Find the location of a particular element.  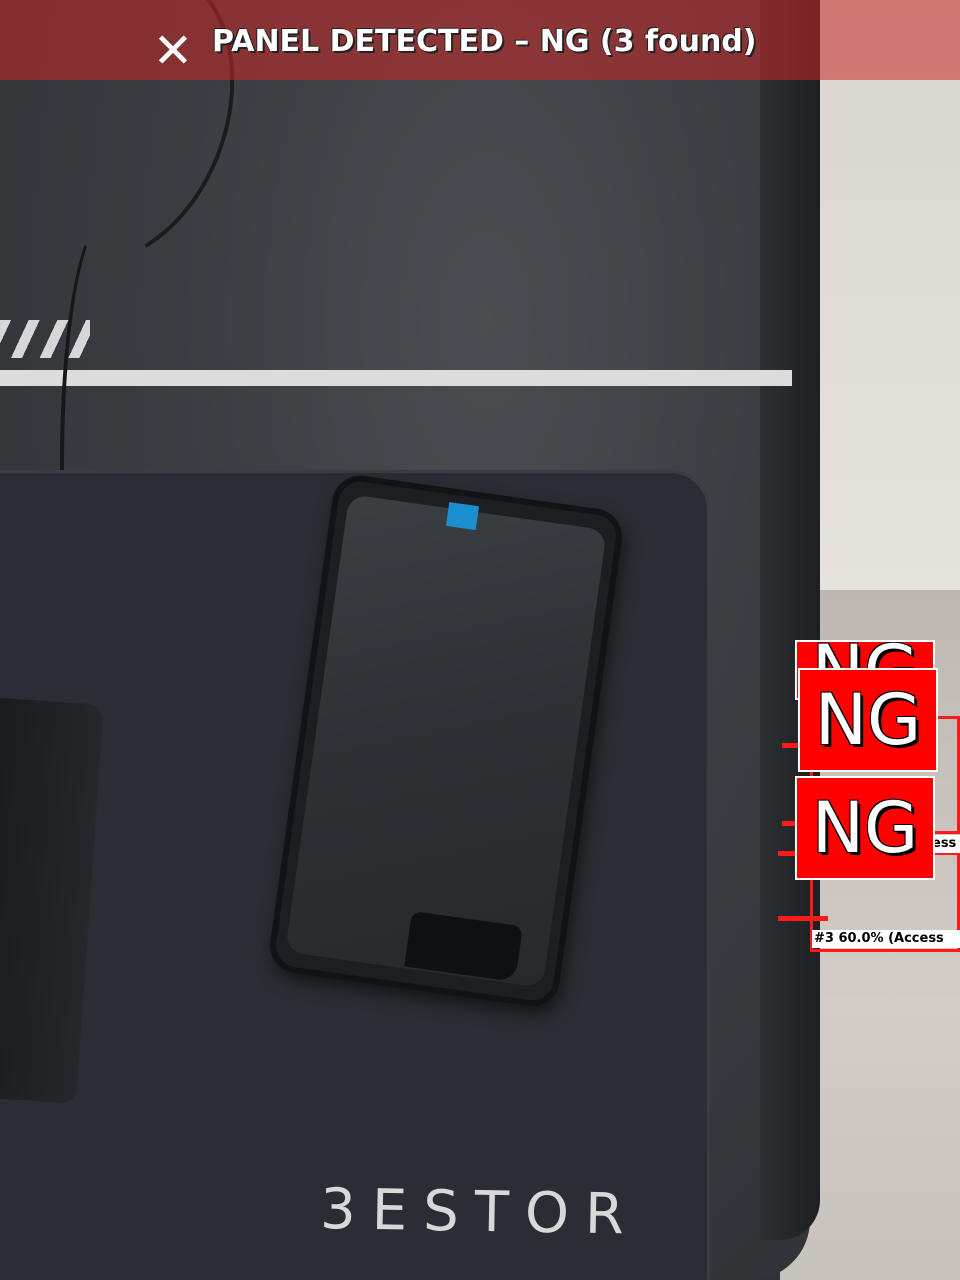

status-banner: ✕ PANEL DETECTED – NG (3 found) is located at coordinates (480, 40).